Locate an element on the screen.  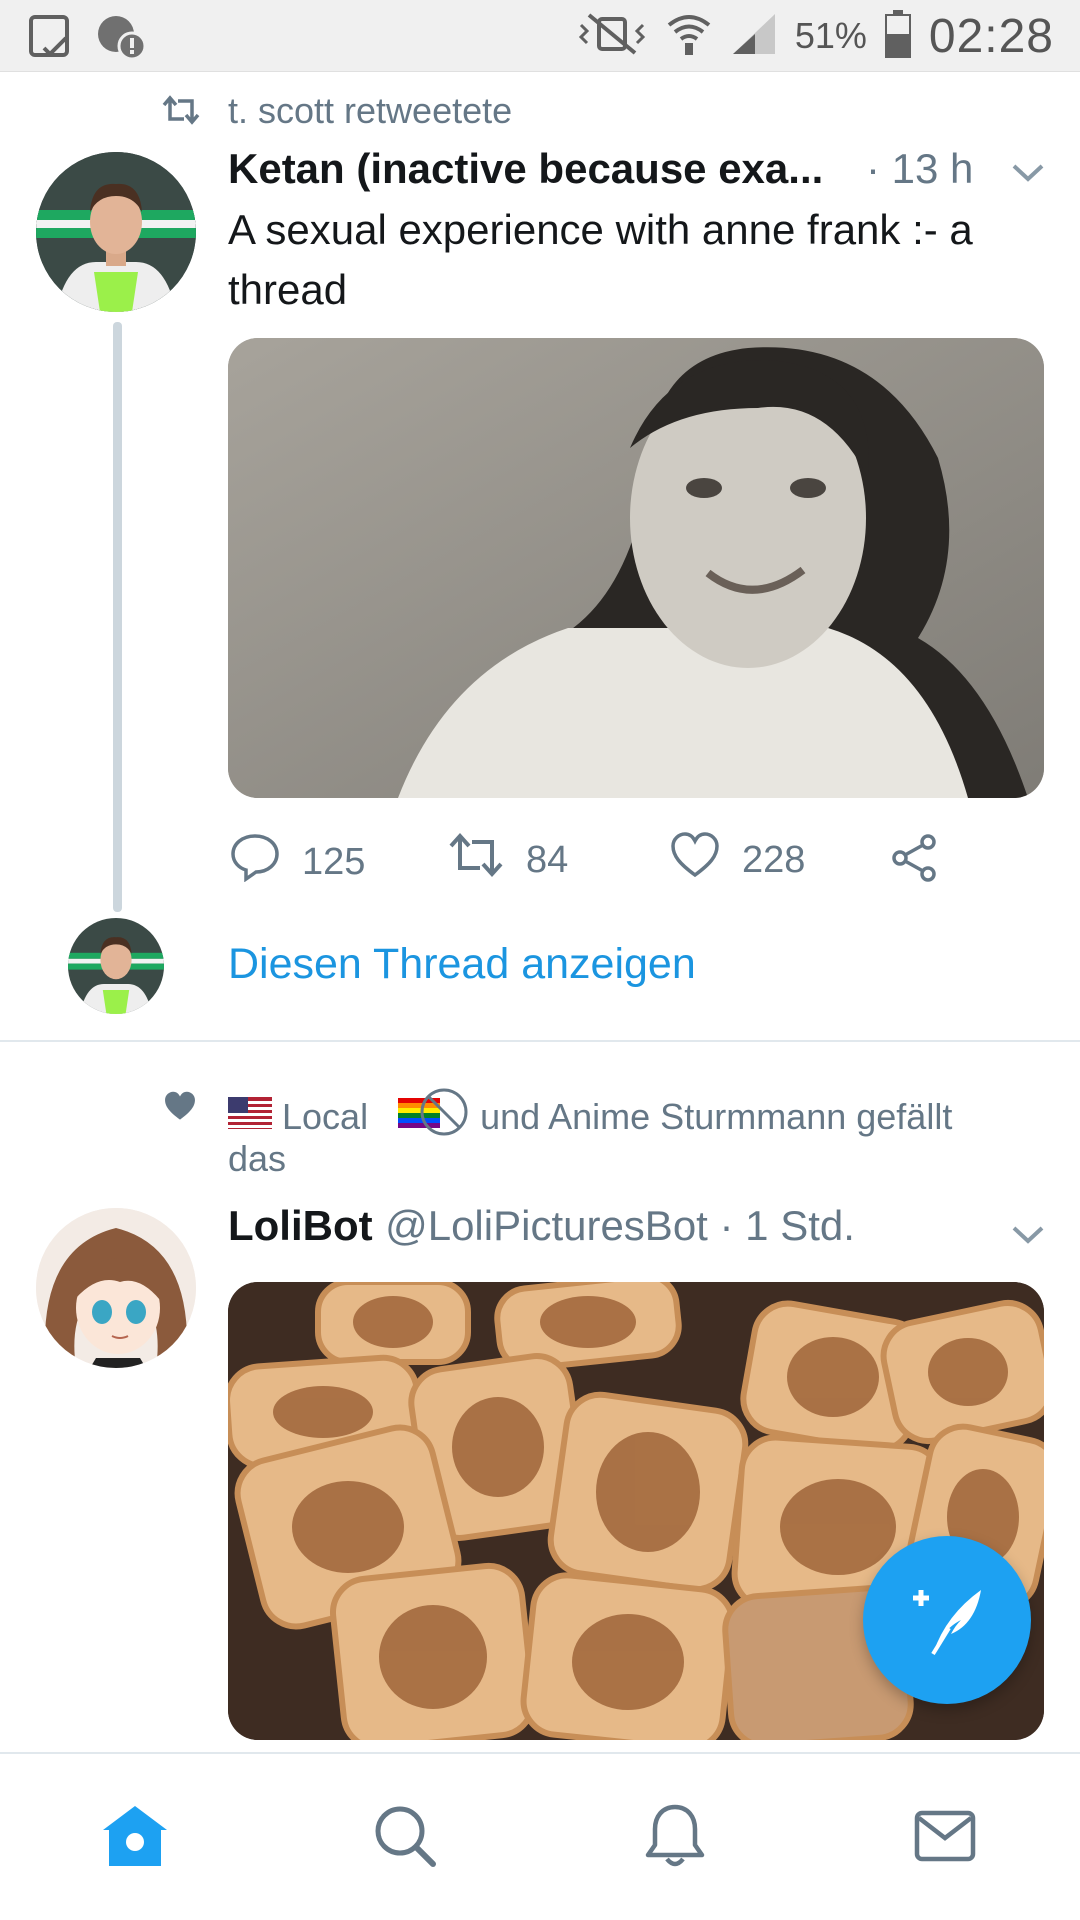
reply-count: 125 is located at coordinates (334, 861).